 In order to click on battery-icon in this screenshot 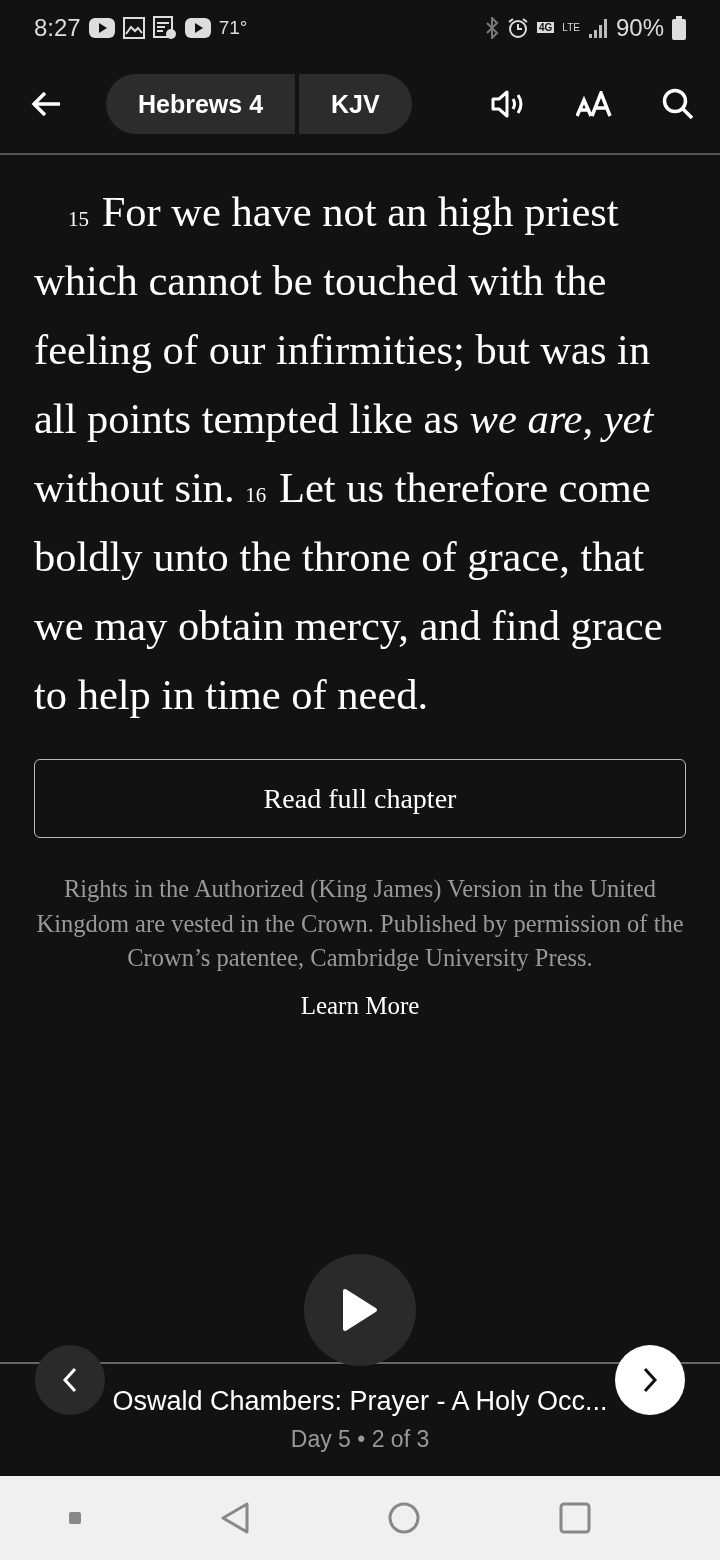, I will do `click(679, 27)`.